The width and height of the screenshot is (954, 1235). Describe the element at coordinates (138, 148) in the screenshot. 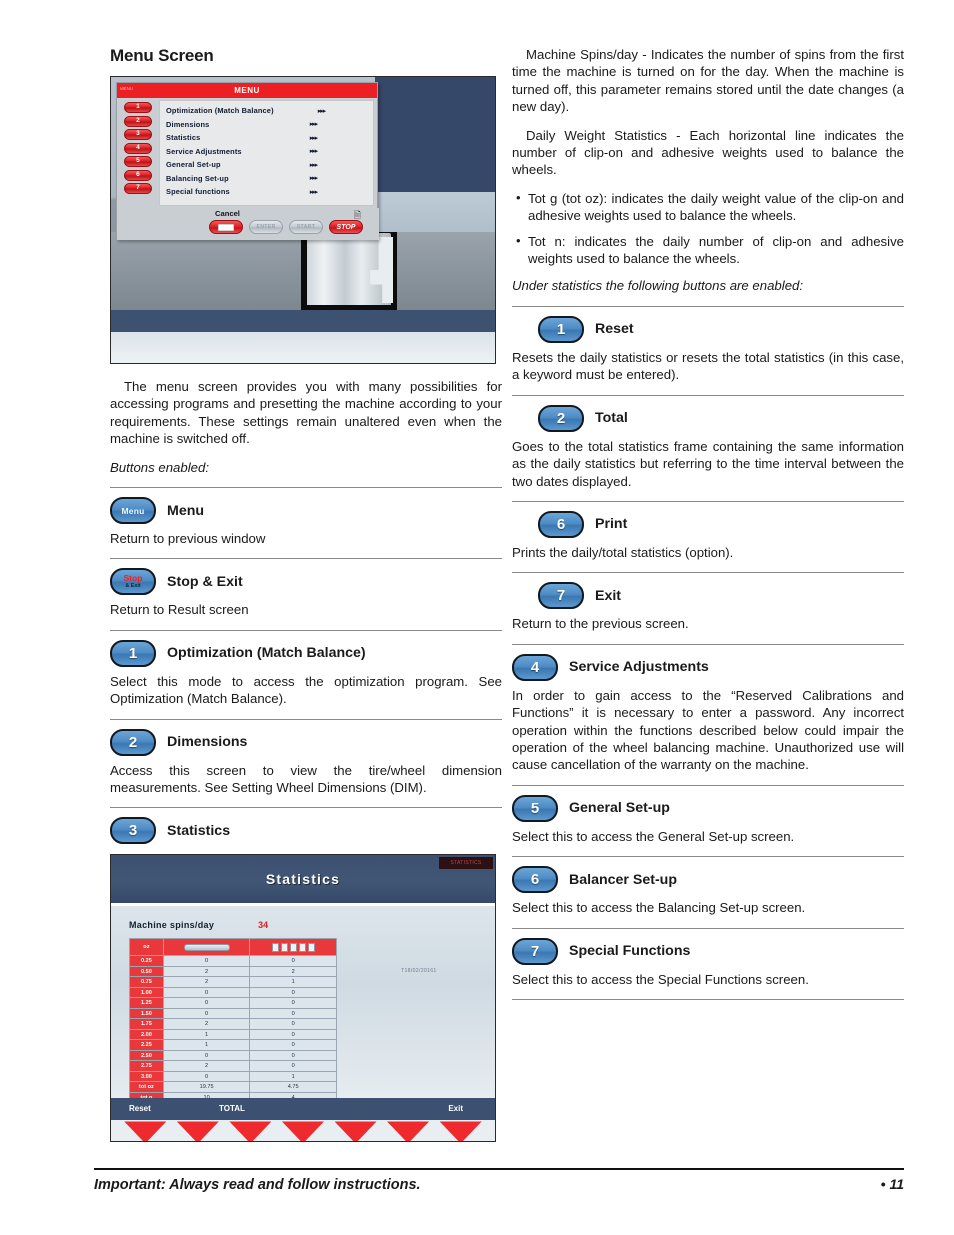

I see `menu-ui-key-4: 4` at that location.